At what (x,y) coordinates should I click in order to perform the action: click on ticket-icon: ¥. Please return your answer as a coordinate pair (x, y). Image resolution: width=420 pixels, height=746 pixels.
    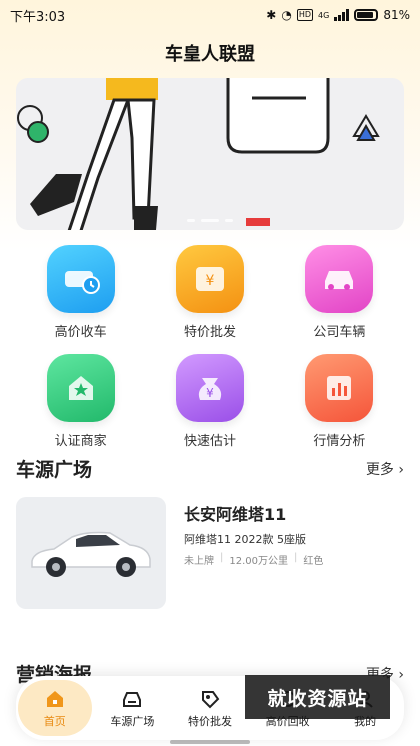
    Looking at the image, I should click on (209, 279).